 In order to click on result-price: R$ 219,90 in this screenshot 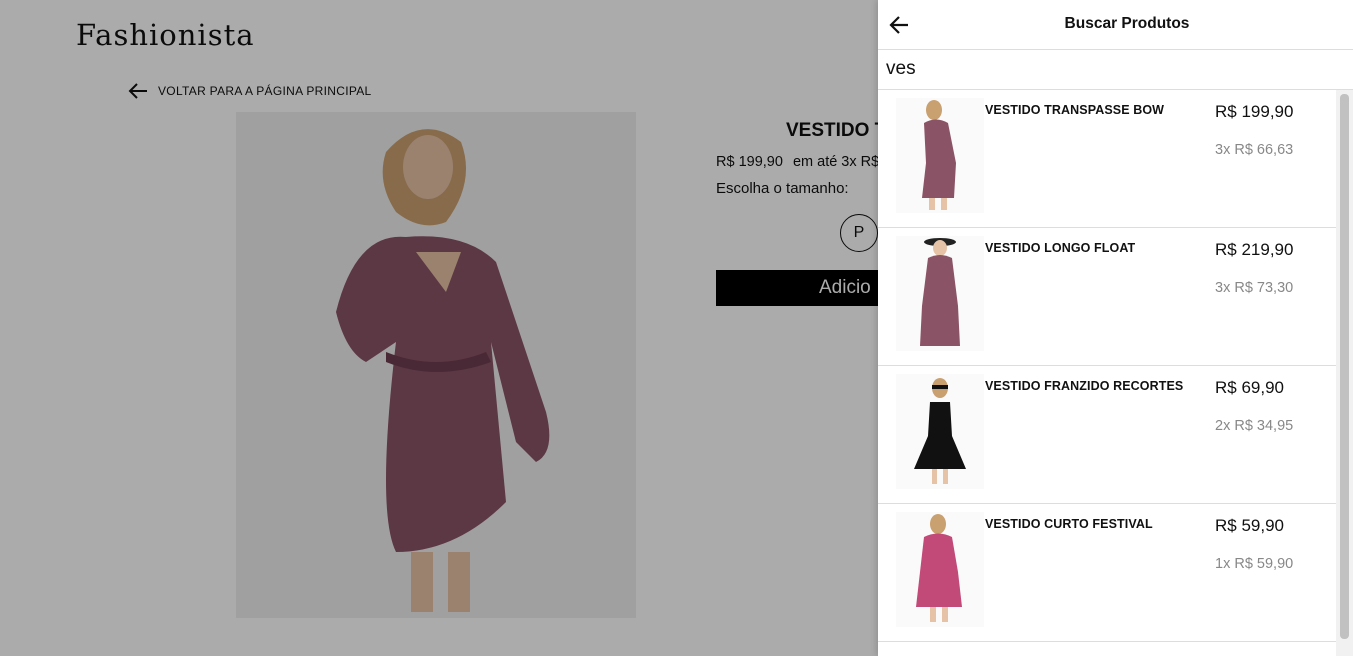, I will do `click(1254, 249)`.